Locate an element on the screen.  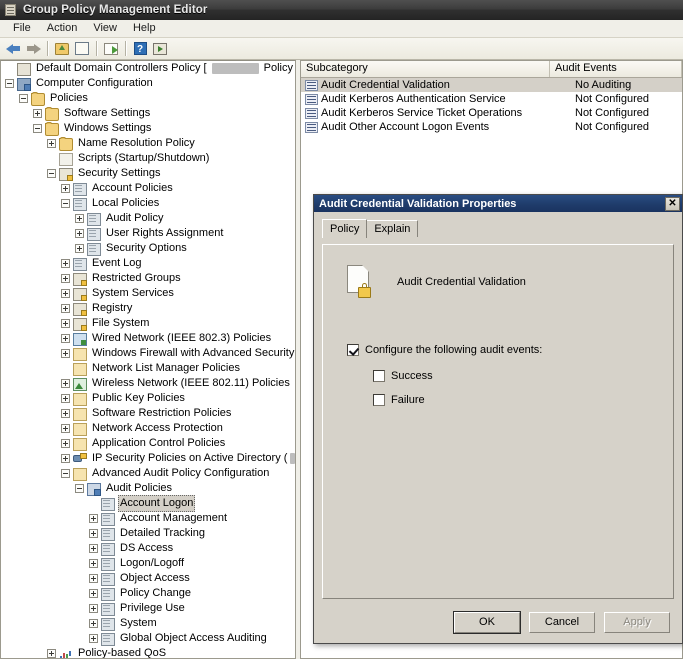
tab-policy: Policy is located at coordinates (345, 228).